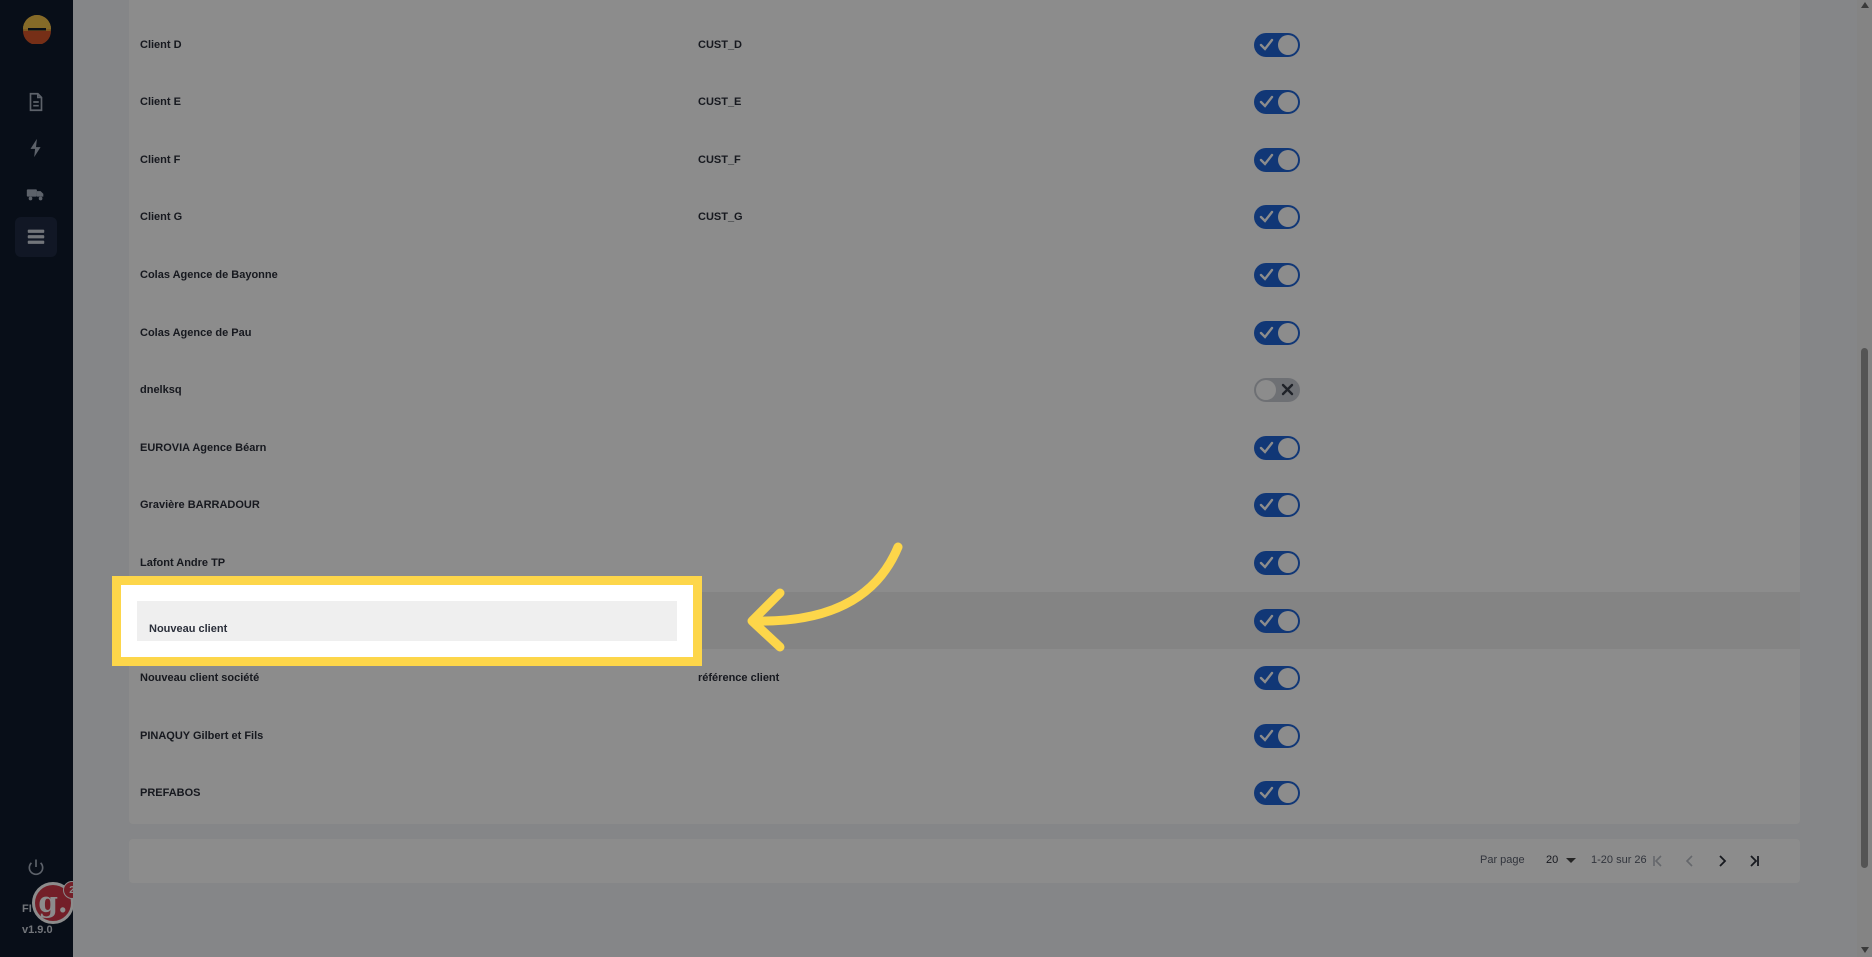  I want to click on client-reference-cell: CUST_D, so click(720, 44).